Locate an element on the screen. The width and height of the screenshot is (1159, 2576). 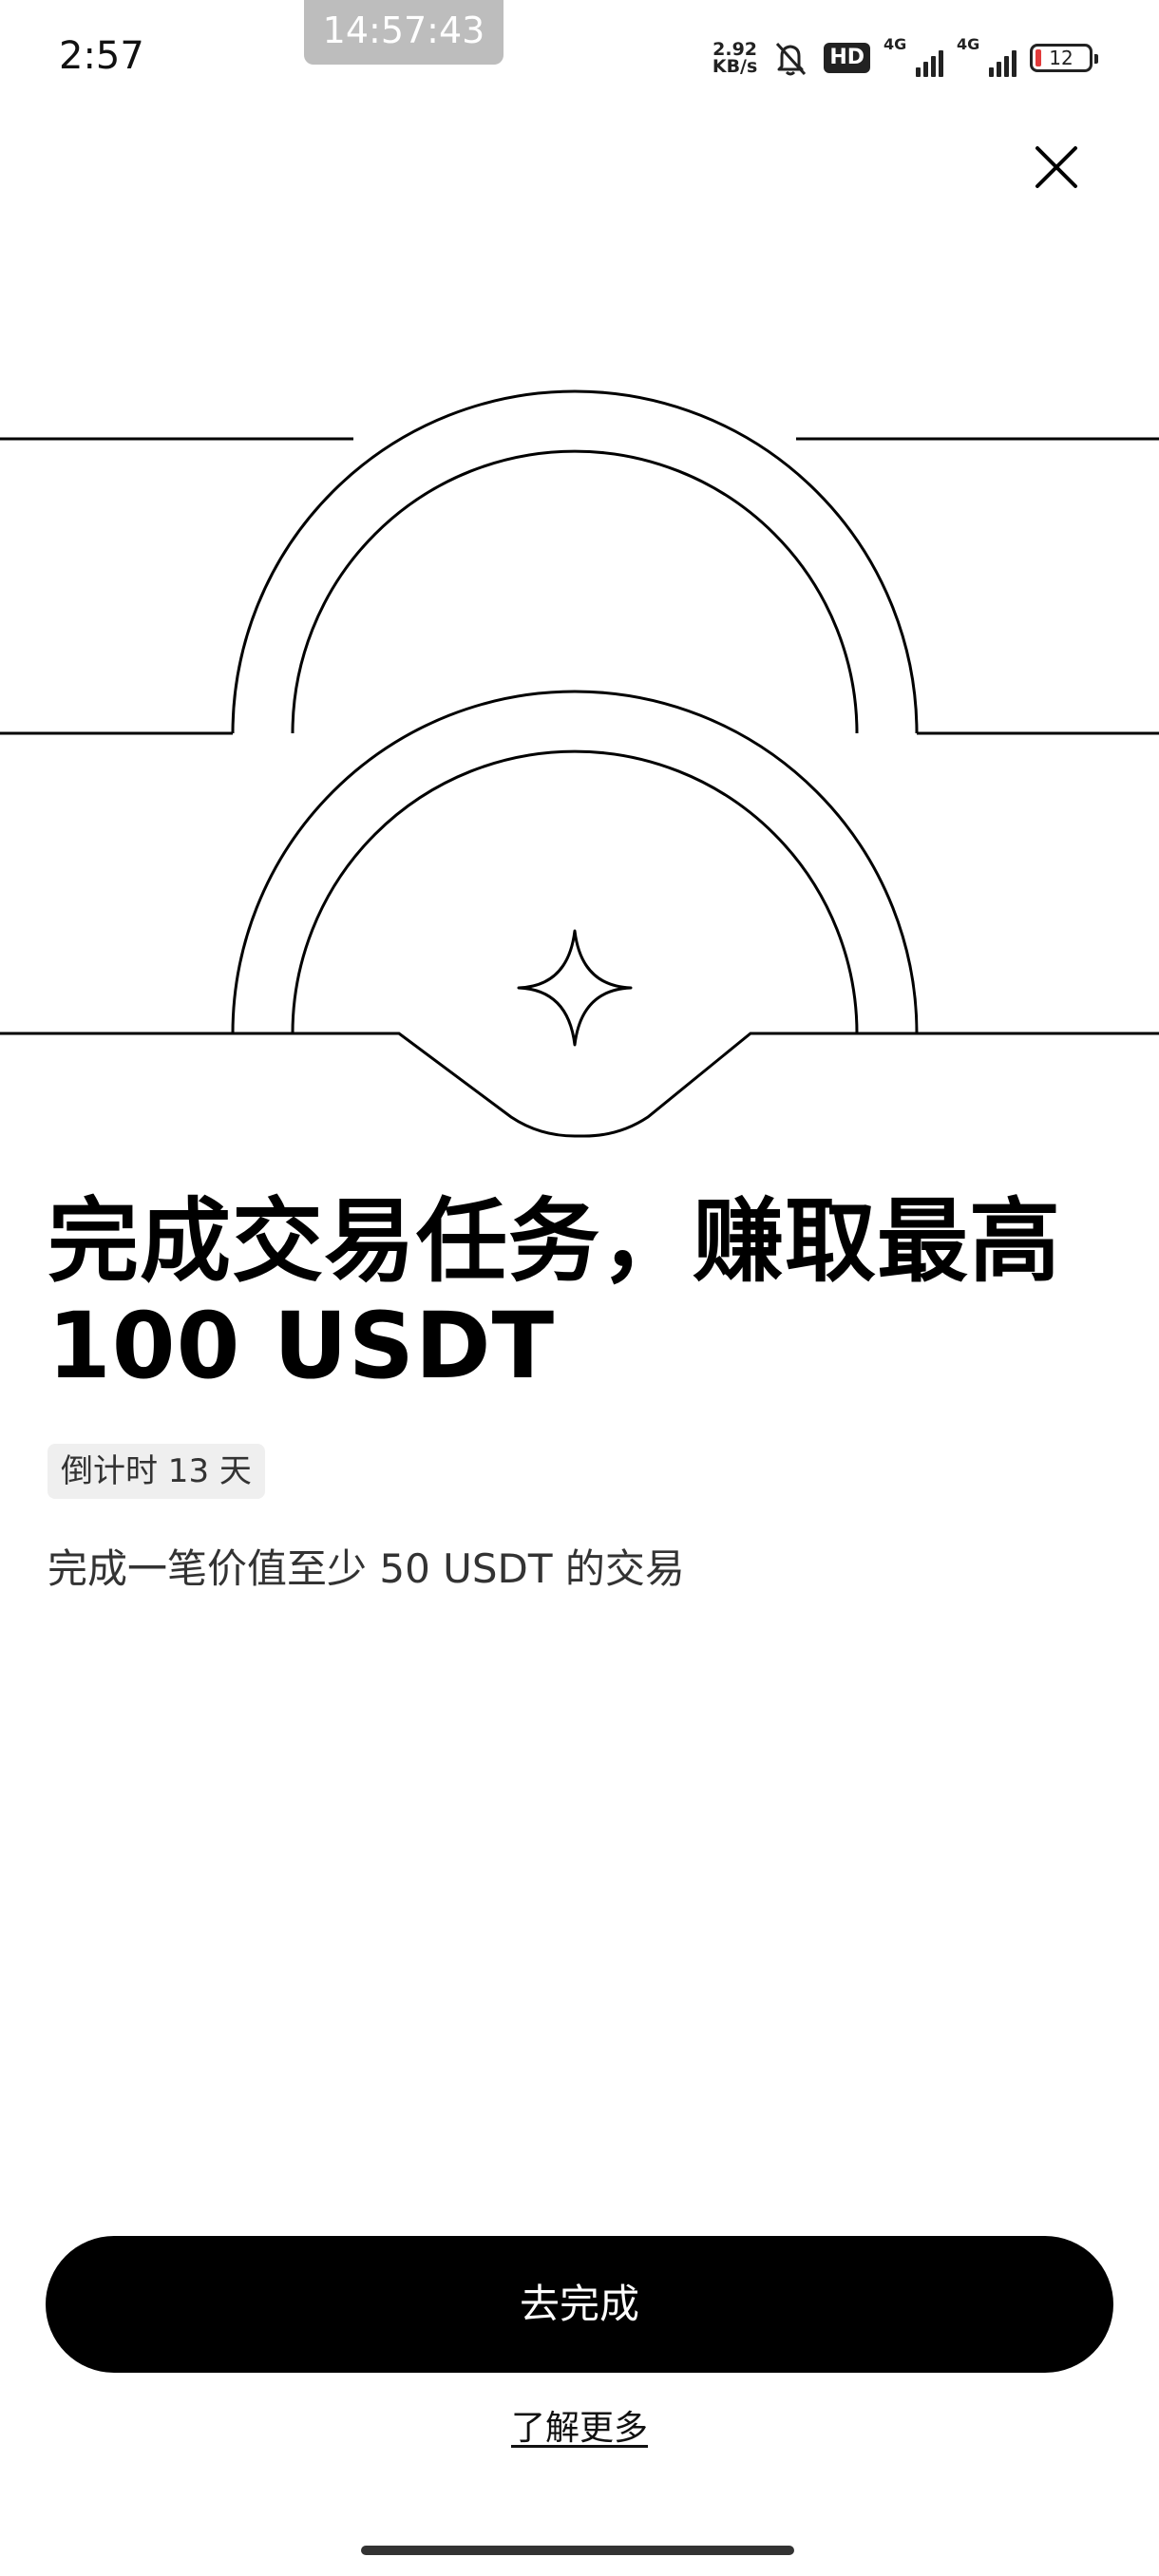
learn-more-link: 了解更多 is located at coordinates (579, 2428).